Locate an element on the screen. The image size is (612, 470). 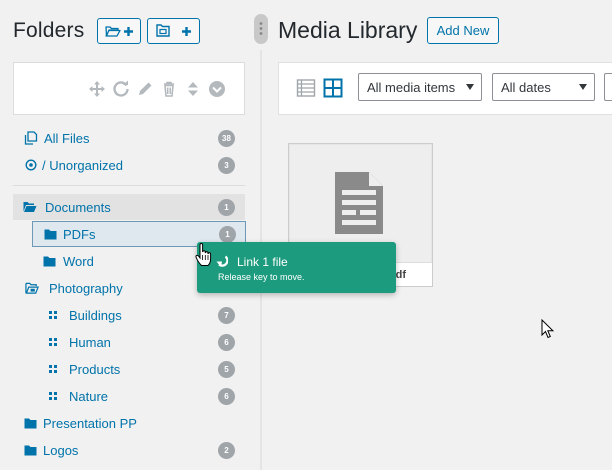
file-count-badge: 3 is located at coordinates (226, 165).